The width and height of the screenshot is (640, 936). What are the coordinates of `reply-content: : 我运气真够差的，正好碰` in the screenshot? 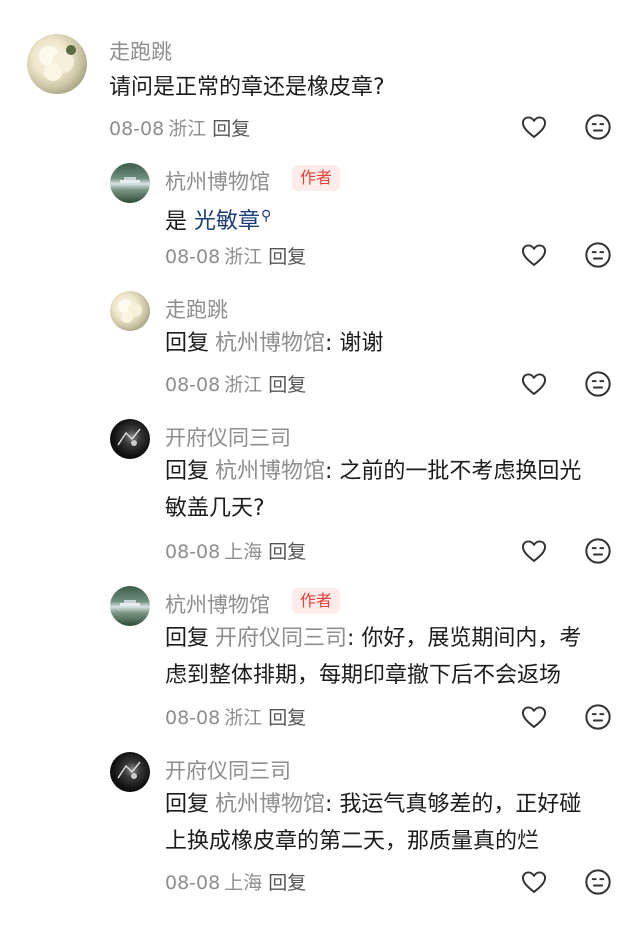 It's located at (453, 804).